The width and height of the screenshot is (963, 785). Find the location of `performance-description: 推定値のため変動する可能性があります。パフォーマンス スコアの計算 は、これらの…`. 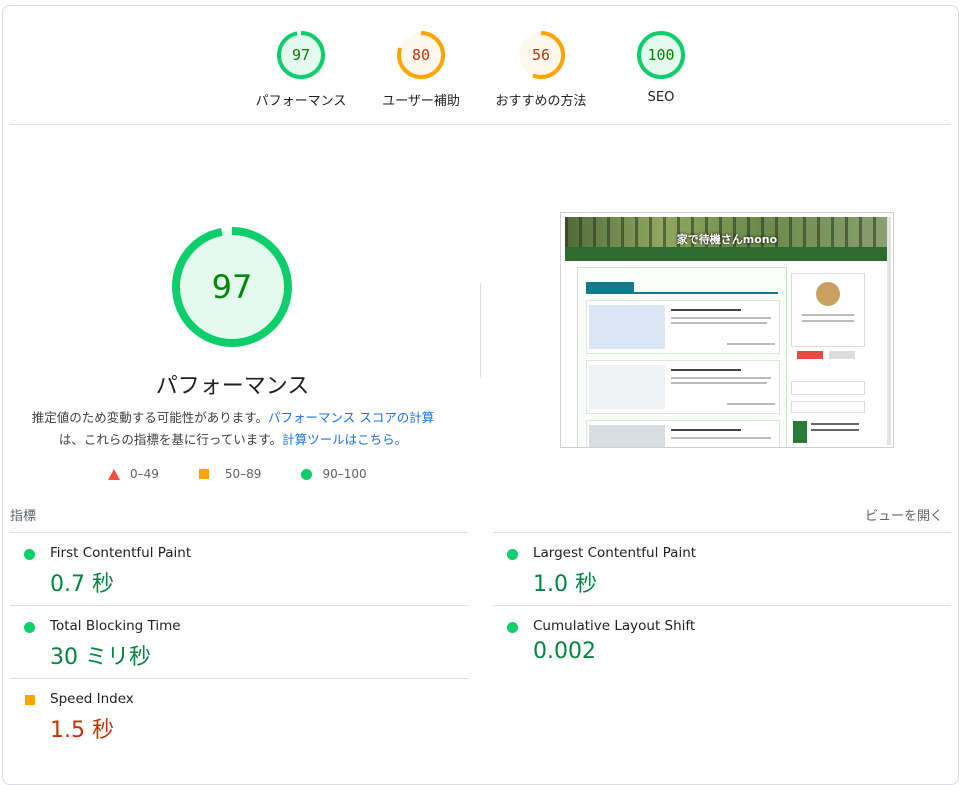

performance-description: 推定値のため変動する可能性があります。パフォーマンス スコアの計算 は、これらの… is located at coordinates (233, 429).